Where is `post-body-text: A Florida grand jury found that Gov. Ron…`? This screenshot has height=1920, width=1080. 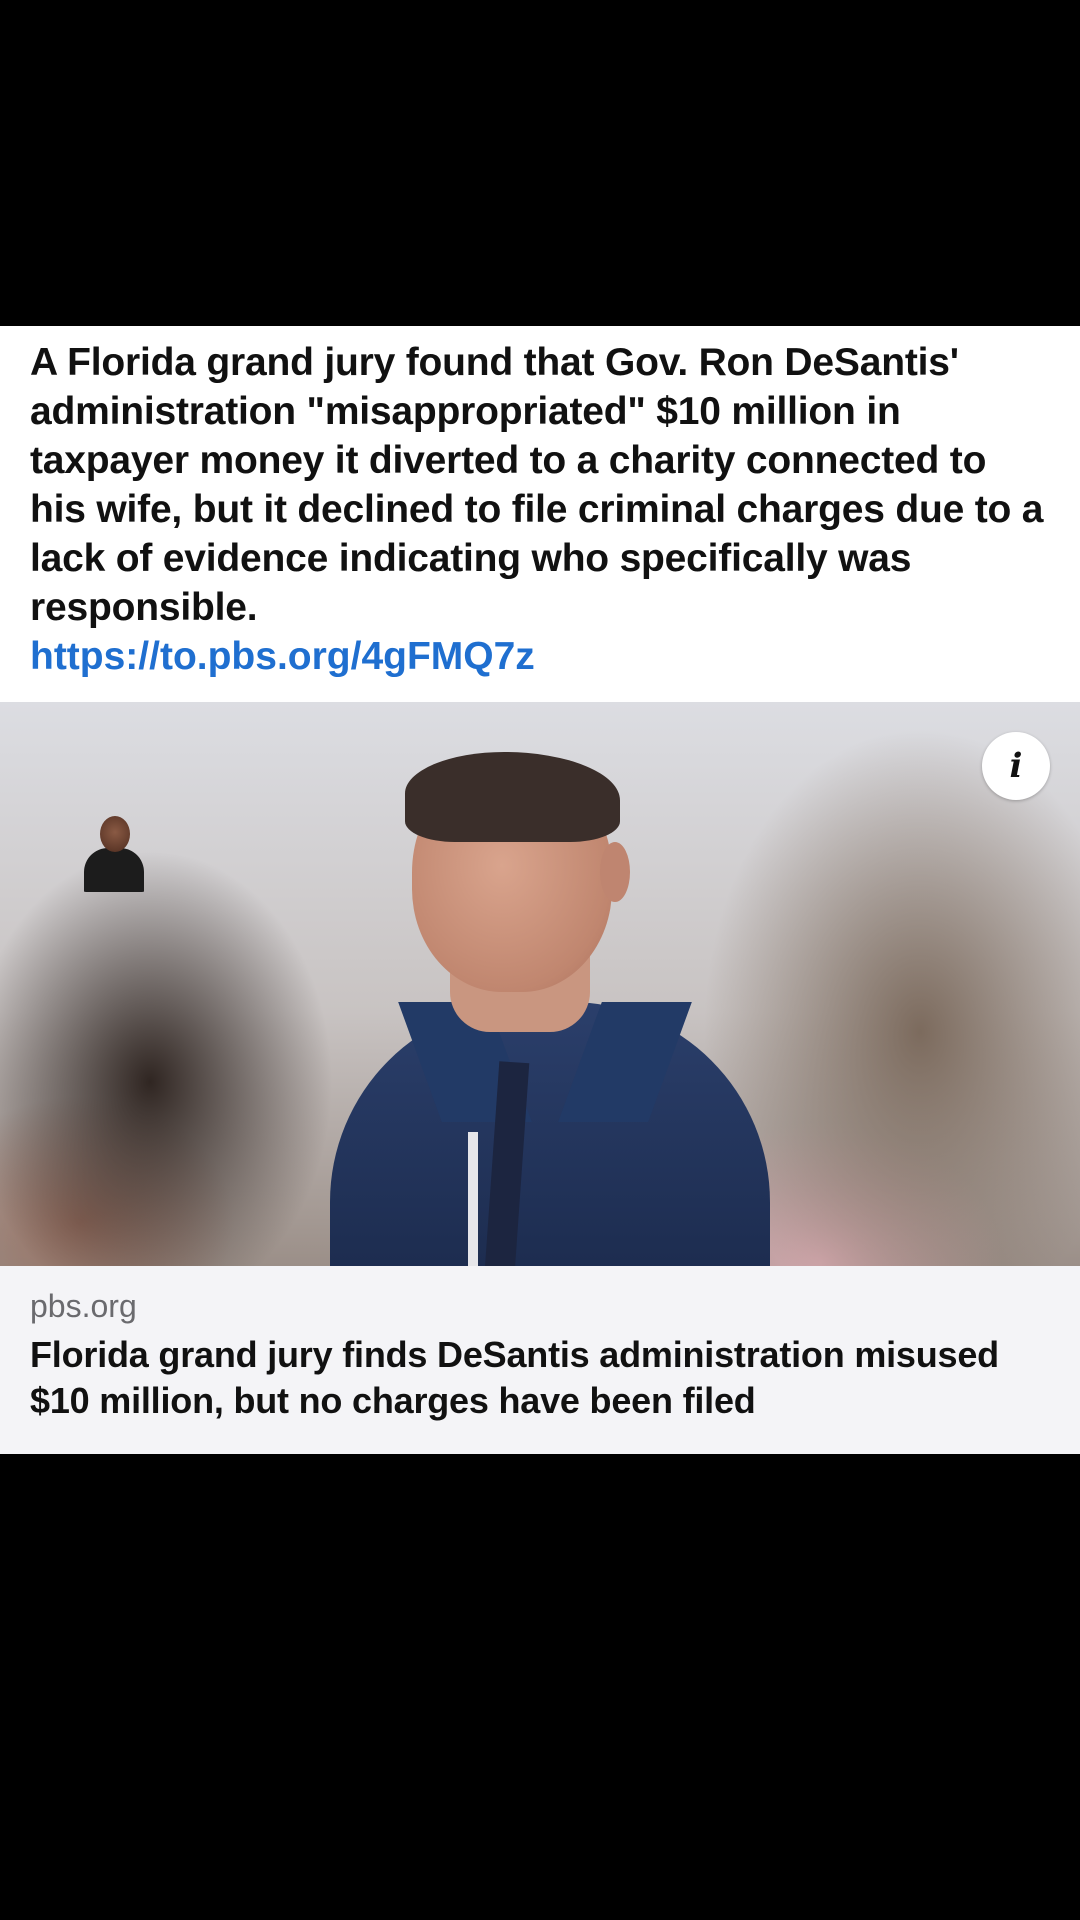
post-body-text: A Florida grand jury found that Gov. Ron… is located at coordinates (537, 485).